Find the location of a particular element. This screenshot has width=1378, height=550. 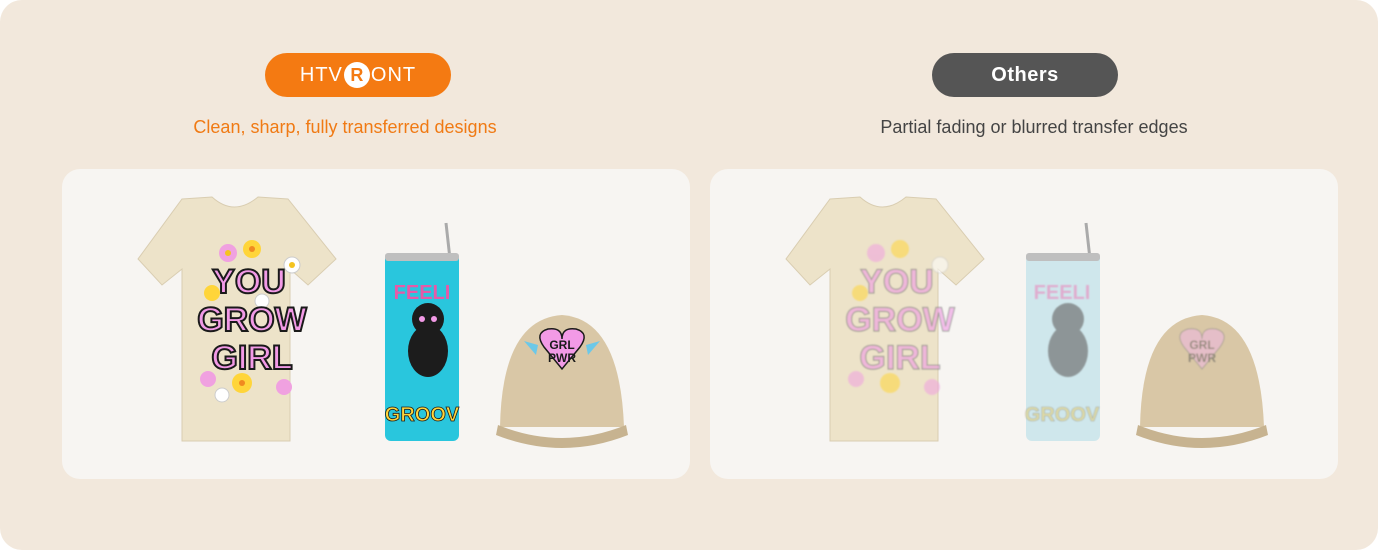

faded-cap-line-2: PWR is located at coordinates (1202, 358).